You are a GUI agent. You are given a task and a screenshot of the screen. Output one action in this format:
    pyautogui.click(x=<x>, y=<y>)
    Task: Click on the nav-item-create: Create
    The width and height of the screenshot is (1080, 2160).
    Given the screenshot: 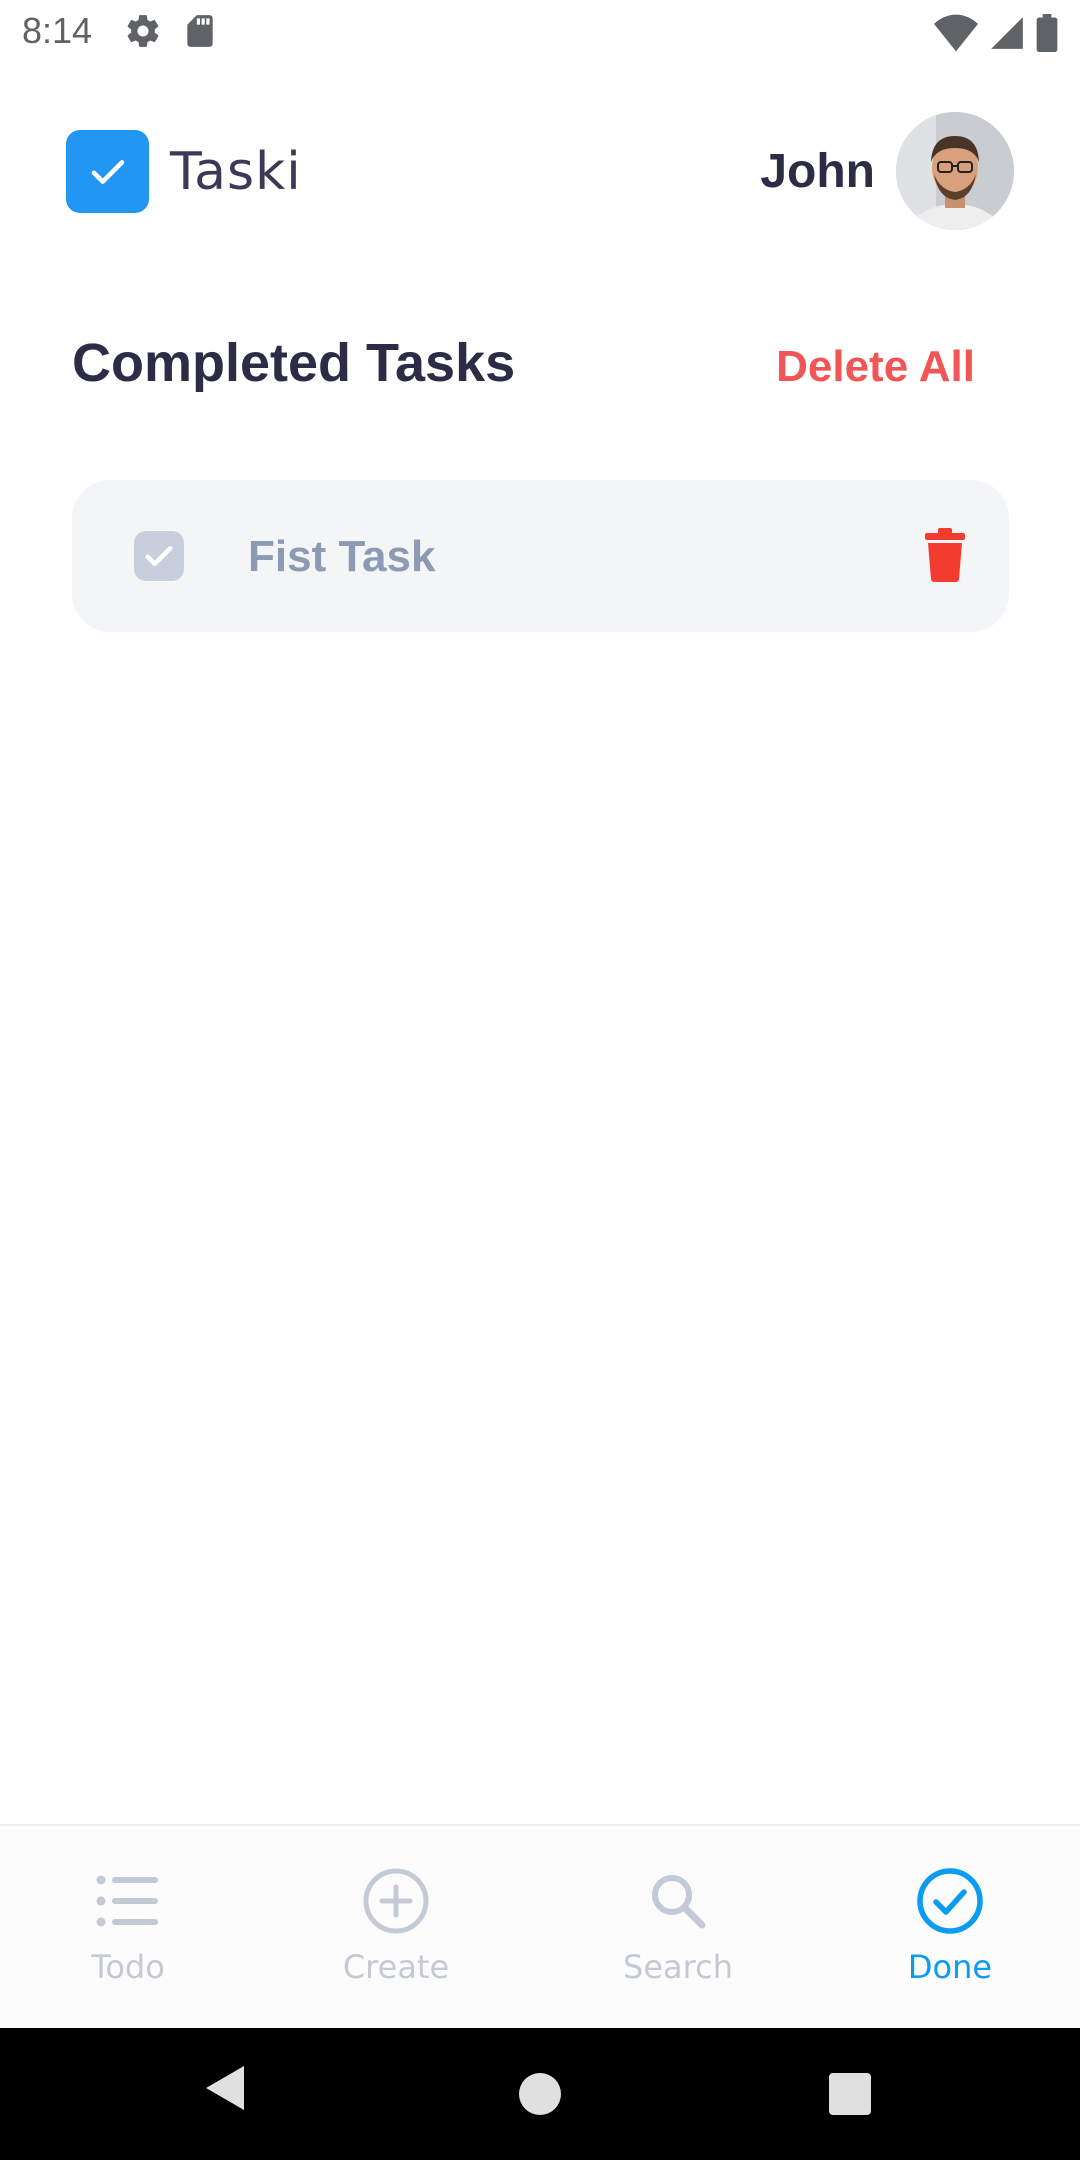 What is the action you would take?
    pyautogui.click(x=396, y=1926)
    